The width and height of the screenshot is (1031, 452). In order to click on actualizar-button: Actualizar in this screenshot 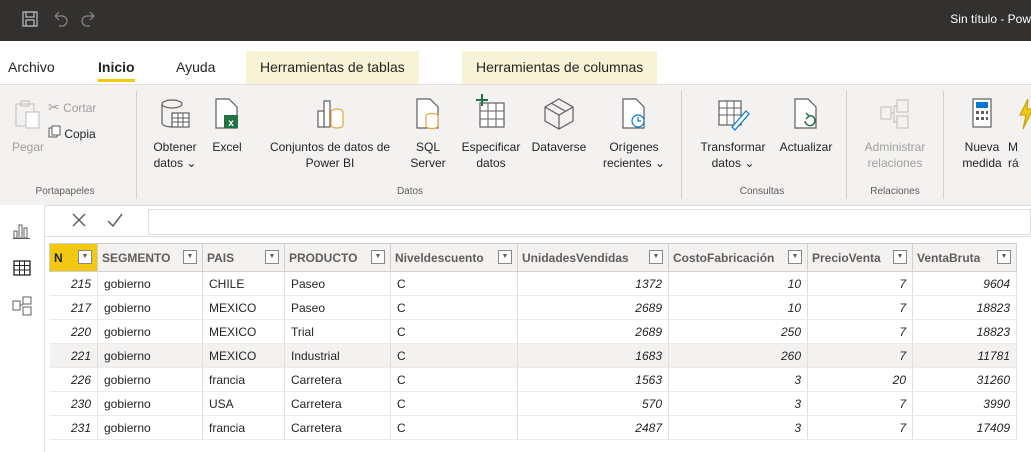, I will do `click(806, 126)`.